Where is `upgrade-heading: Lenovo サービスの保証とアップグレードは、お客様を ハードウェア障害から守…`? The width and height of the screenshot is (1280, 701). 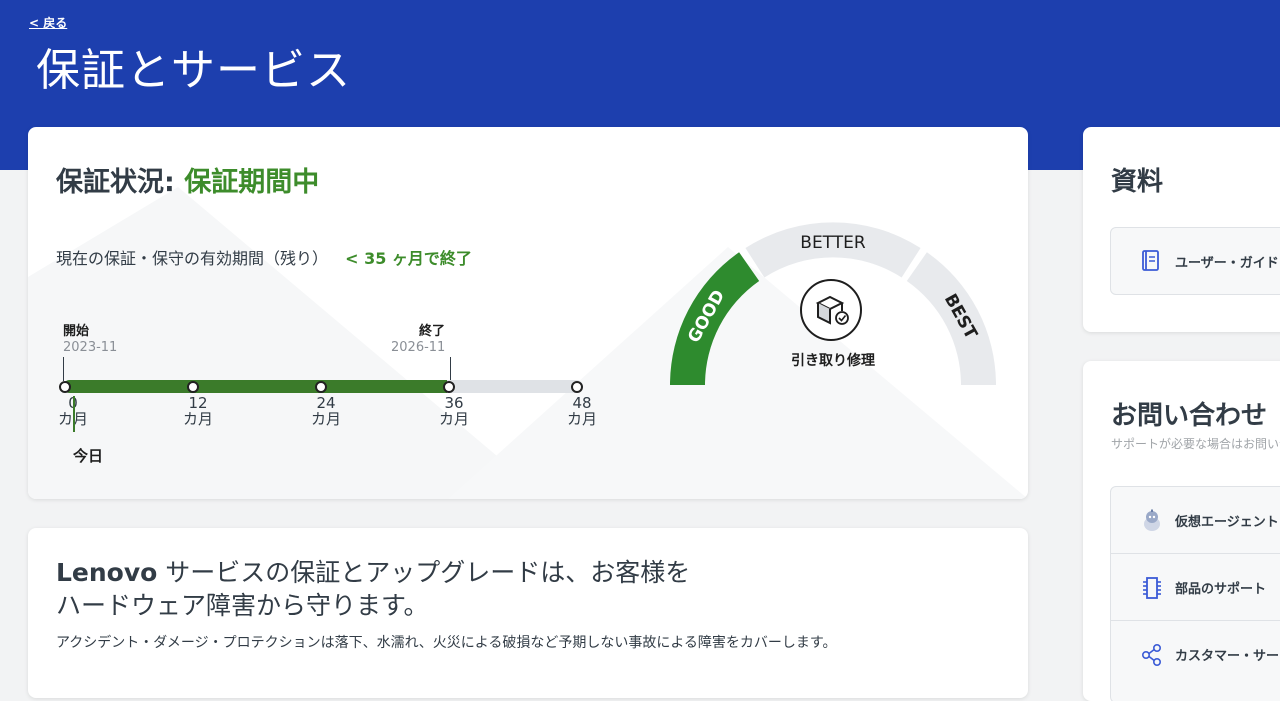 upgrade-heading: Lenovo サービスの保証とアップグレードは、お客様を ハードウェア障害から守… is located at coordinates (406, 589).